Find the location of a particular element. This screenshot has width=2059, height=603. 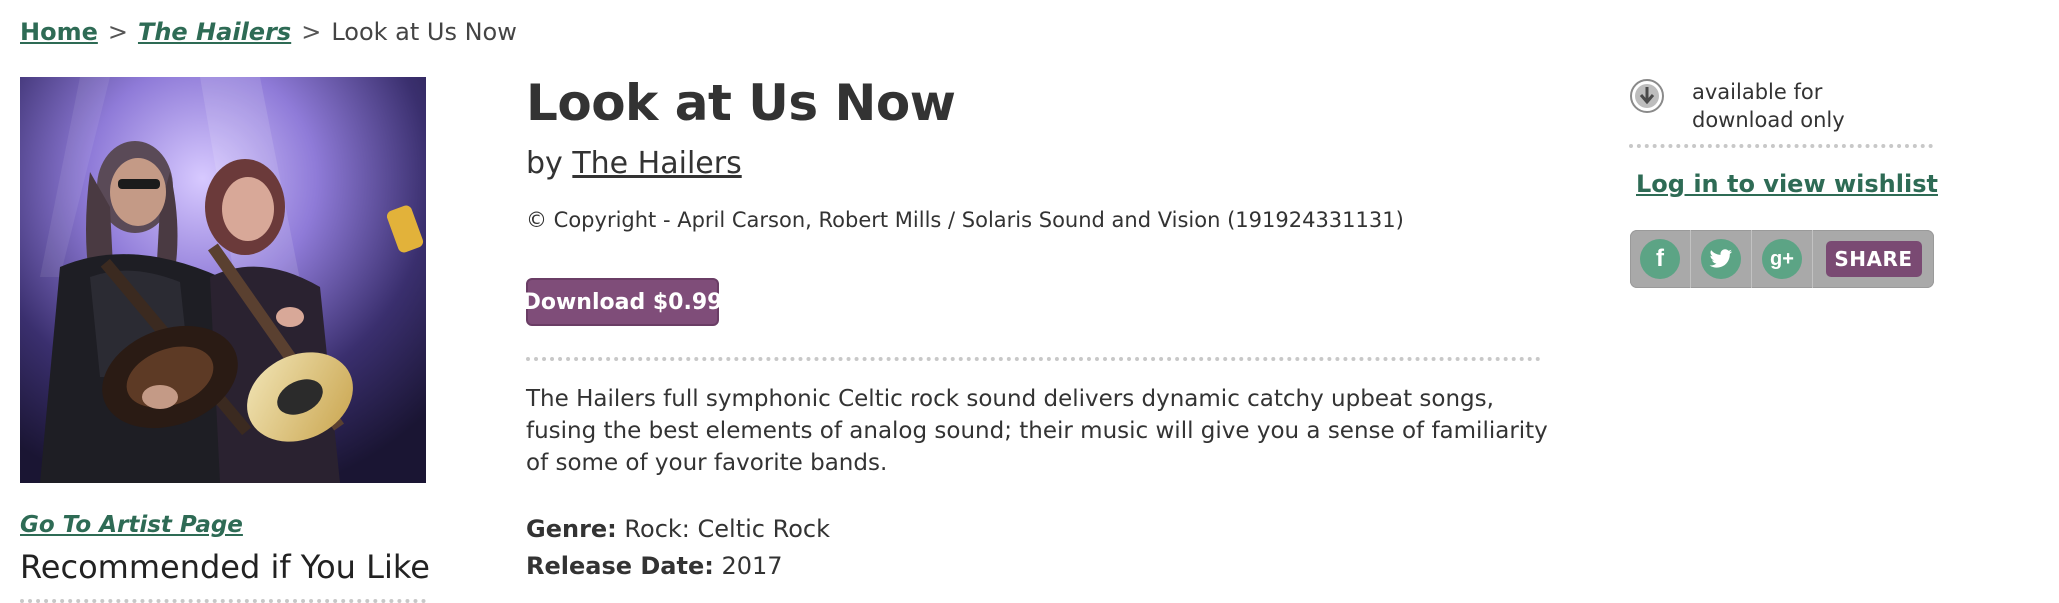

facebook-icon: f is located at coordinates (1660, 259).